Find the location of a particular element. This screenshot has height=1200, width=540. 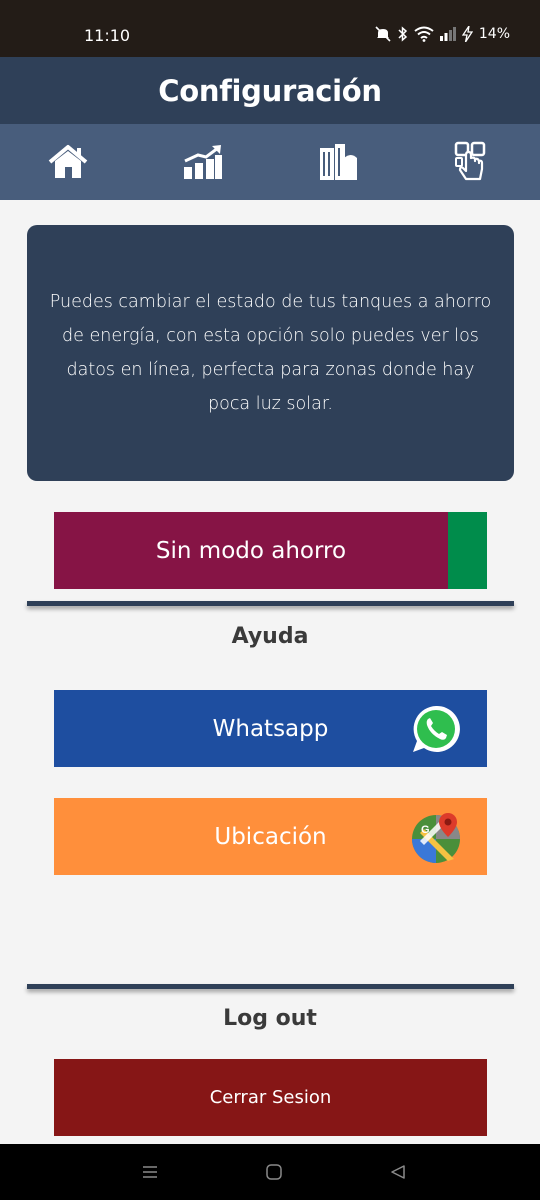

svg-text: G is located at coordinates (425, 830).